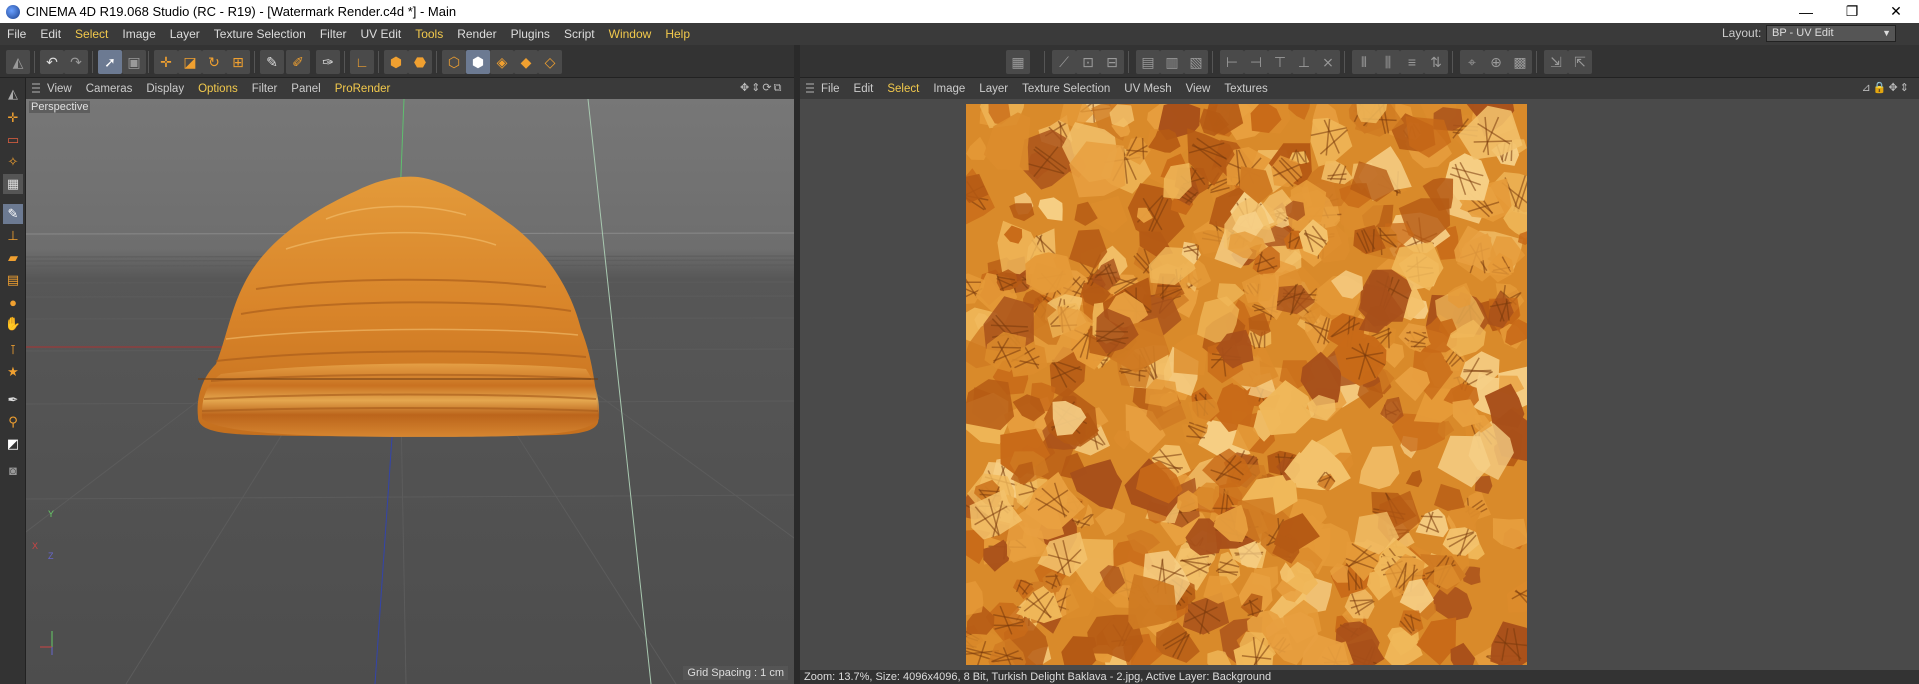  What do you see at coordinates (429, 34) in the screenshot?
I see `menu-tools: Tools` at bounding box center [429, 34].